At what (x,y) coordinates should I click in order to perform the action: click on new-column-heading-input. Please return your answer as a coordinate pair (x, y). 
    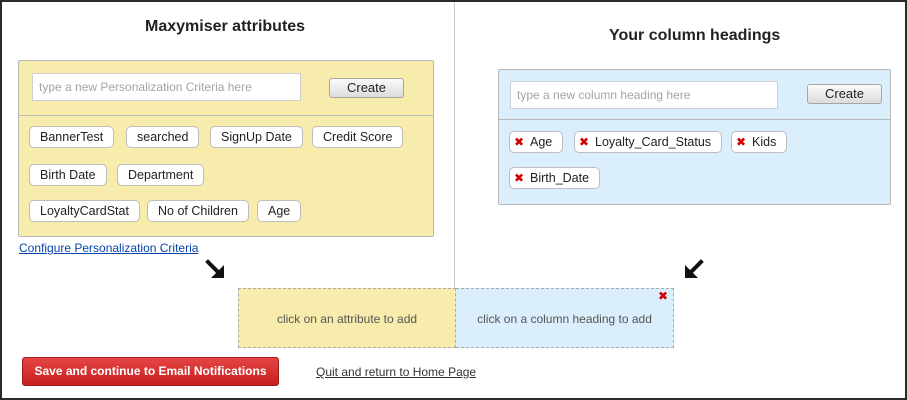
    Looking at the image, I should click on (644, 95).